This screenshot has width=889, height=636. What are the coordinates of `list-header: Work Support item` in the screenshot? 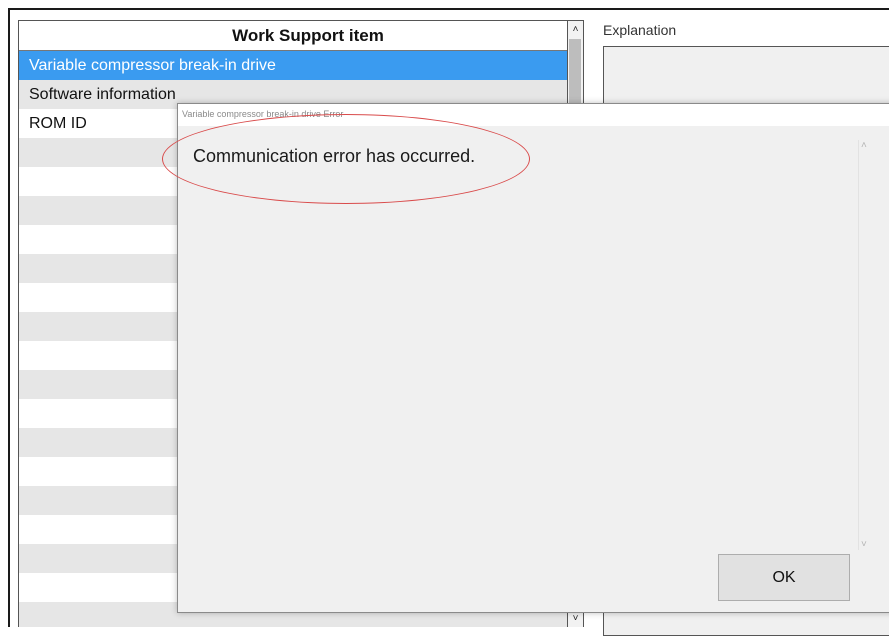 It's located at (293, 36).